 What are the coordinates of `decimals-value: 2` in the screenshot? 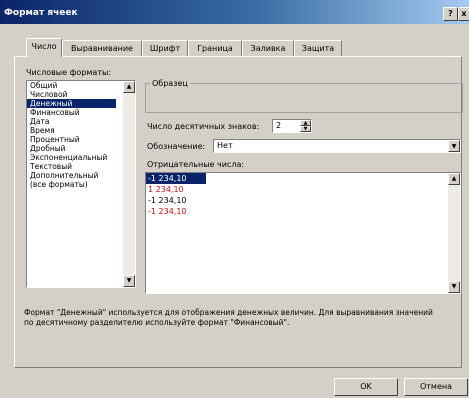 It's located at (279, 125).